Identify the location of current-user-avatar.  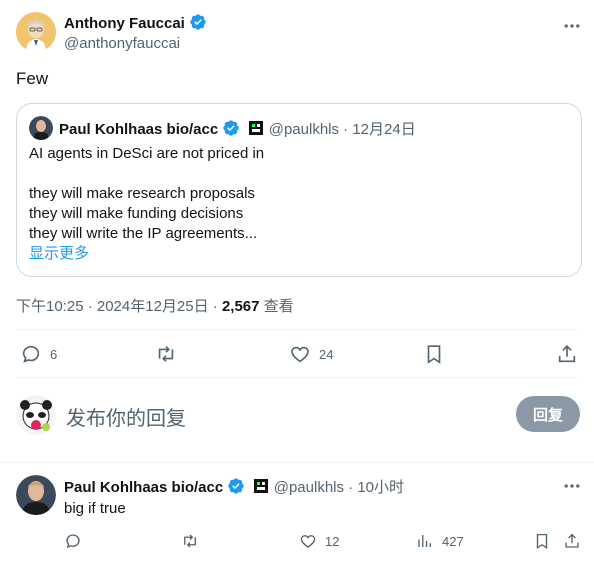
(36, 415).